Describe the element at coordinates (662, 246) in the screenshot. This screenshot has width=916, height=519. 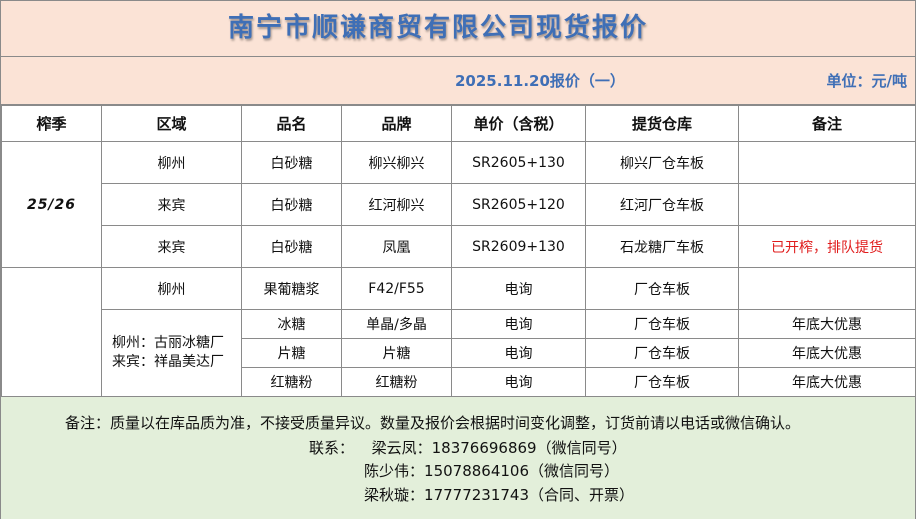
I see `warehouse-cell: 石龙糖厂车板` at that location.